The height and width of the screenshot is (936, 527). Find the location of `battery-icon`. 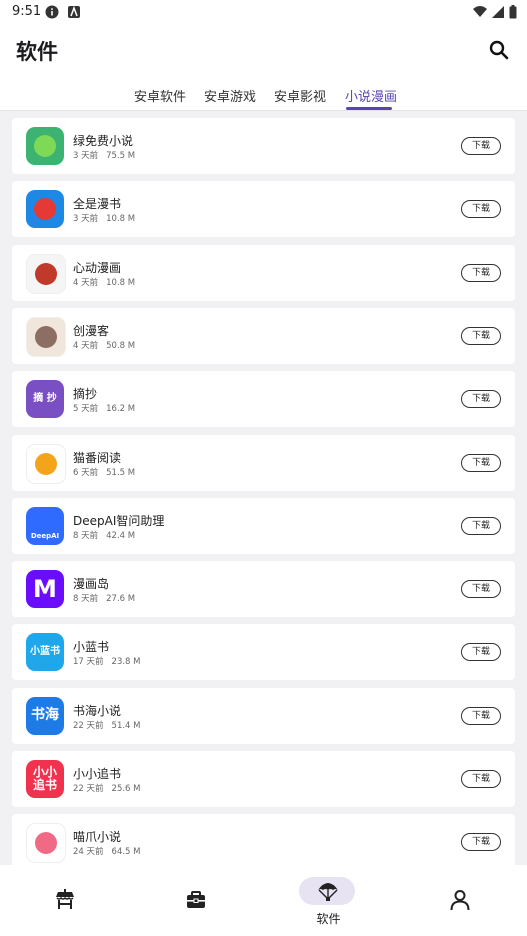

battery-icon is located at coordinates (513, 12).